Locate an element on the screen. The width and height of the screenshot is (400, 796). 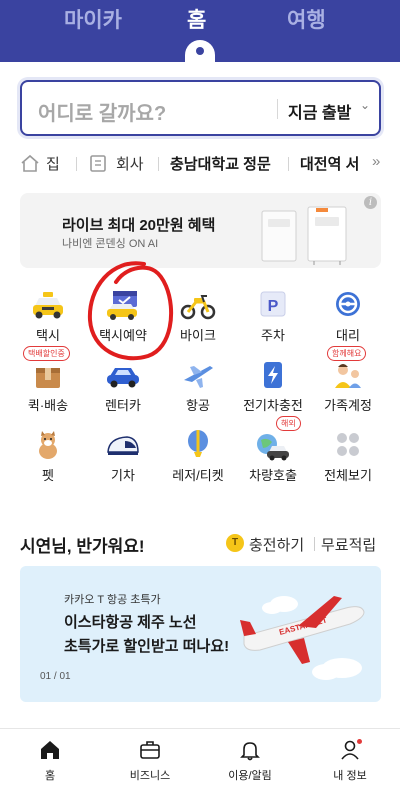
service-label: 택시 is located at coordinates (48, 335).